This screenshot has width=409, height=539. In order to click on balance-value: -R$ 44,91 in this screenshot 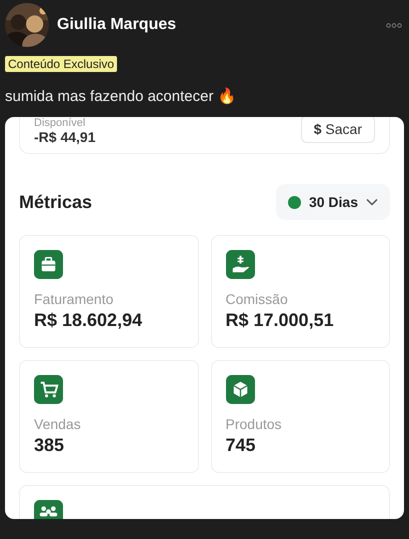, I will do `click(65, 137)`.